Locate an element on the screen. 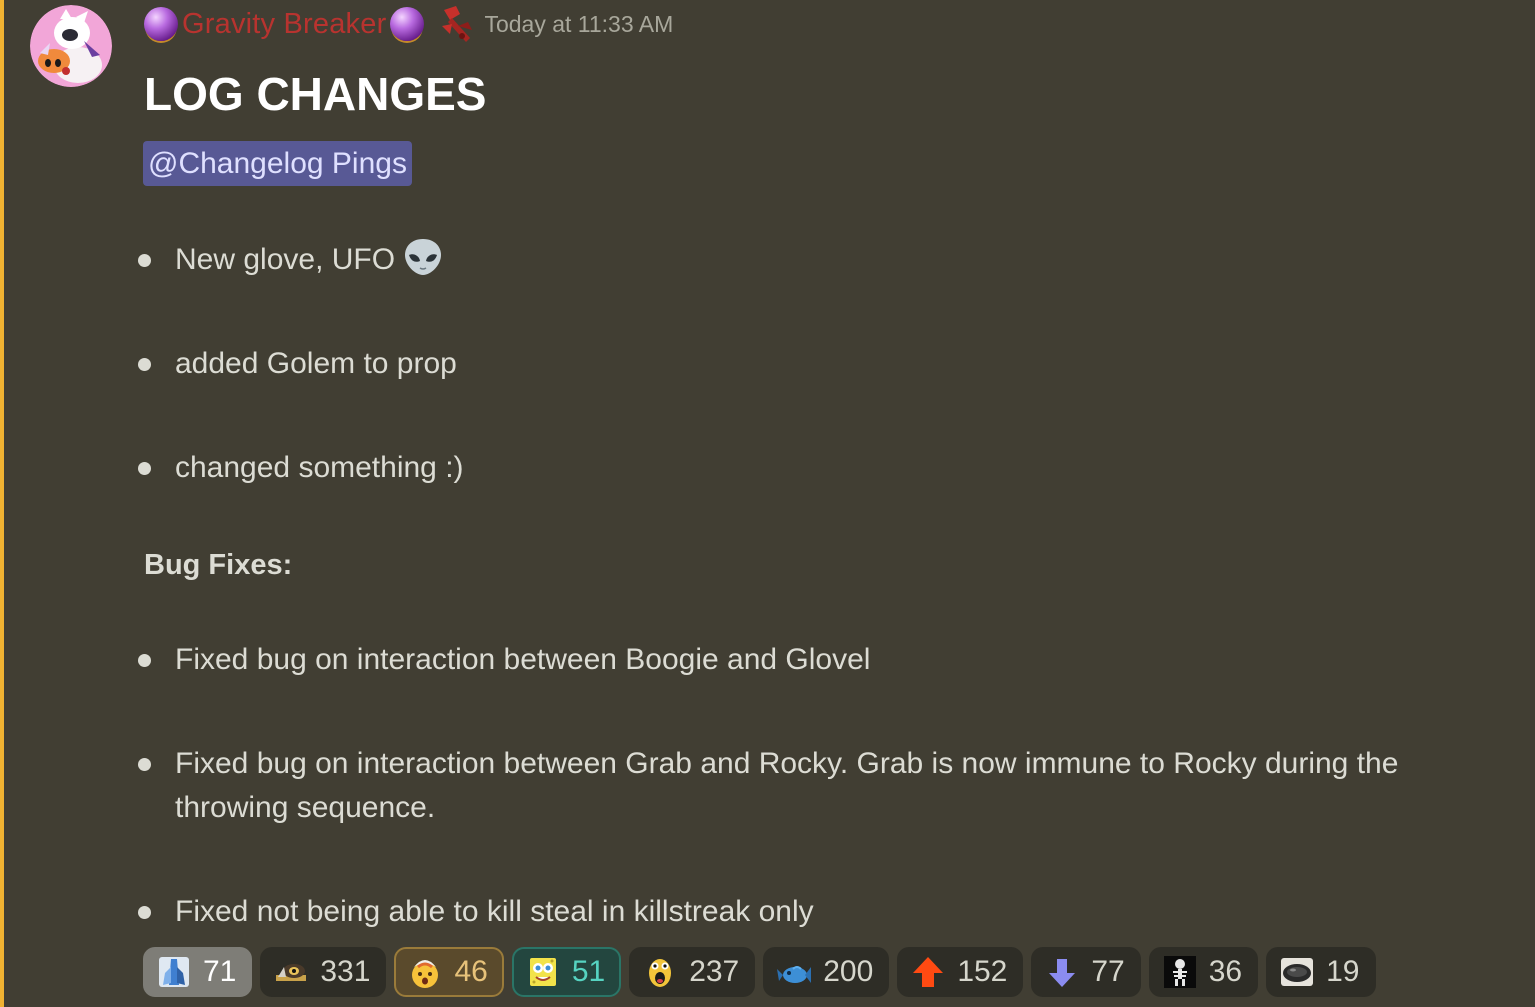 The height and width of the screenshot is (1007, 1535). up-arrow-icon is located at coordinates (928, 972).